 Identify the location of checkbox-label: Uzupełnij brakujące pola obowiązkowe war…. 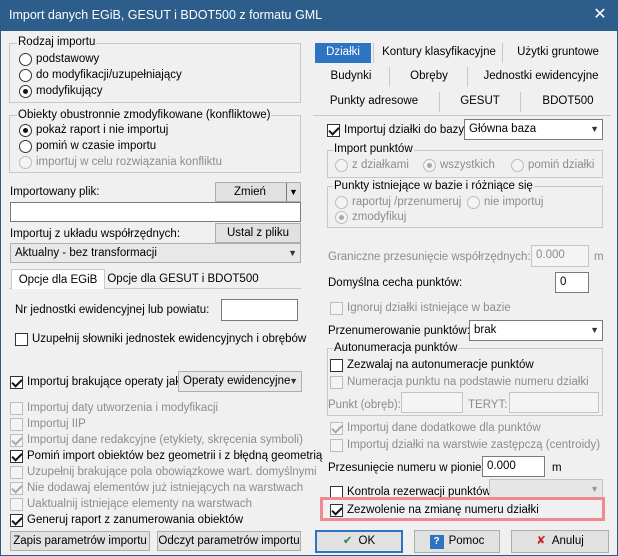
(172, 472).